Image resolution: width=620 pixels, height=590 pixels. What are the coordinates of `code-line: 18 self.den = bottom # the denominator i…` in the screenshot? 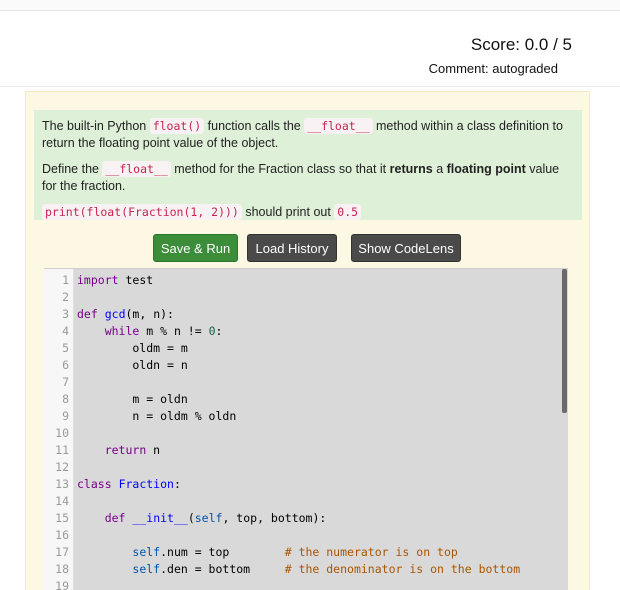 It's located at (306, 569).